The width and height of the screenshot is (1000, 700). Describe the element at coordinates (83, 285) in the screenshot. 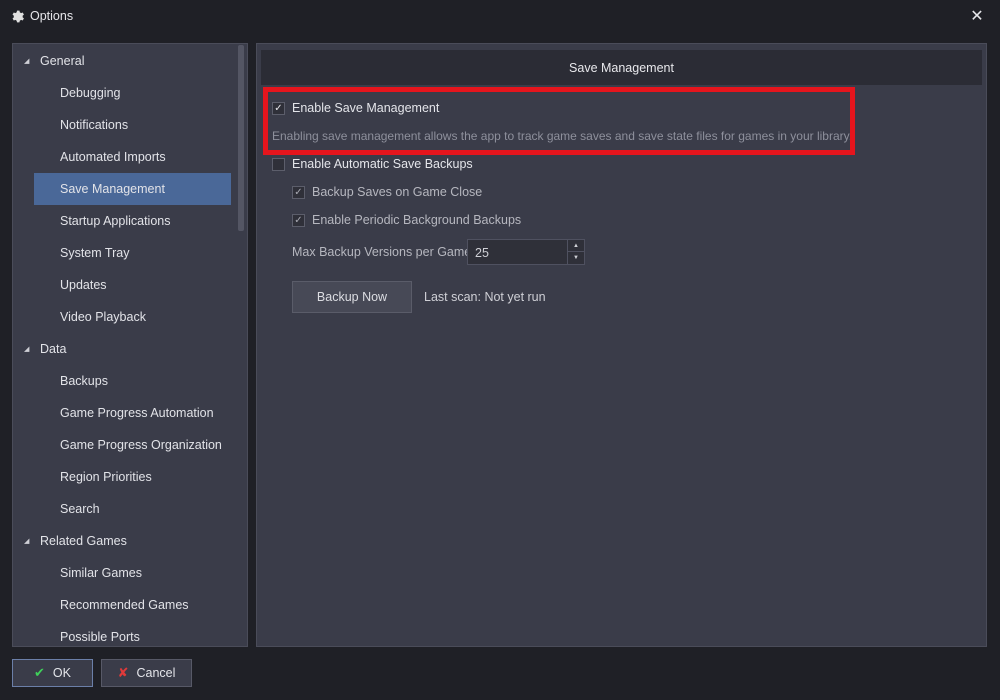

I see `sidebar-item-label: Updates` at that location.